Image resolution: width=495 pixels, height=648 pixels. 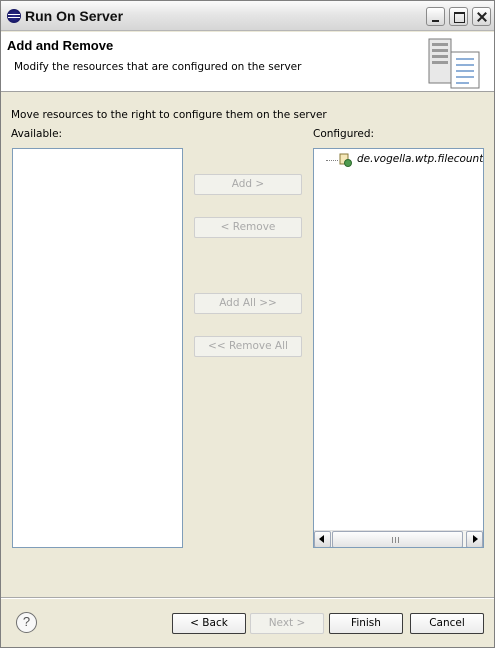 I want to click on available-label: Available:, so click(x=37, y=134).